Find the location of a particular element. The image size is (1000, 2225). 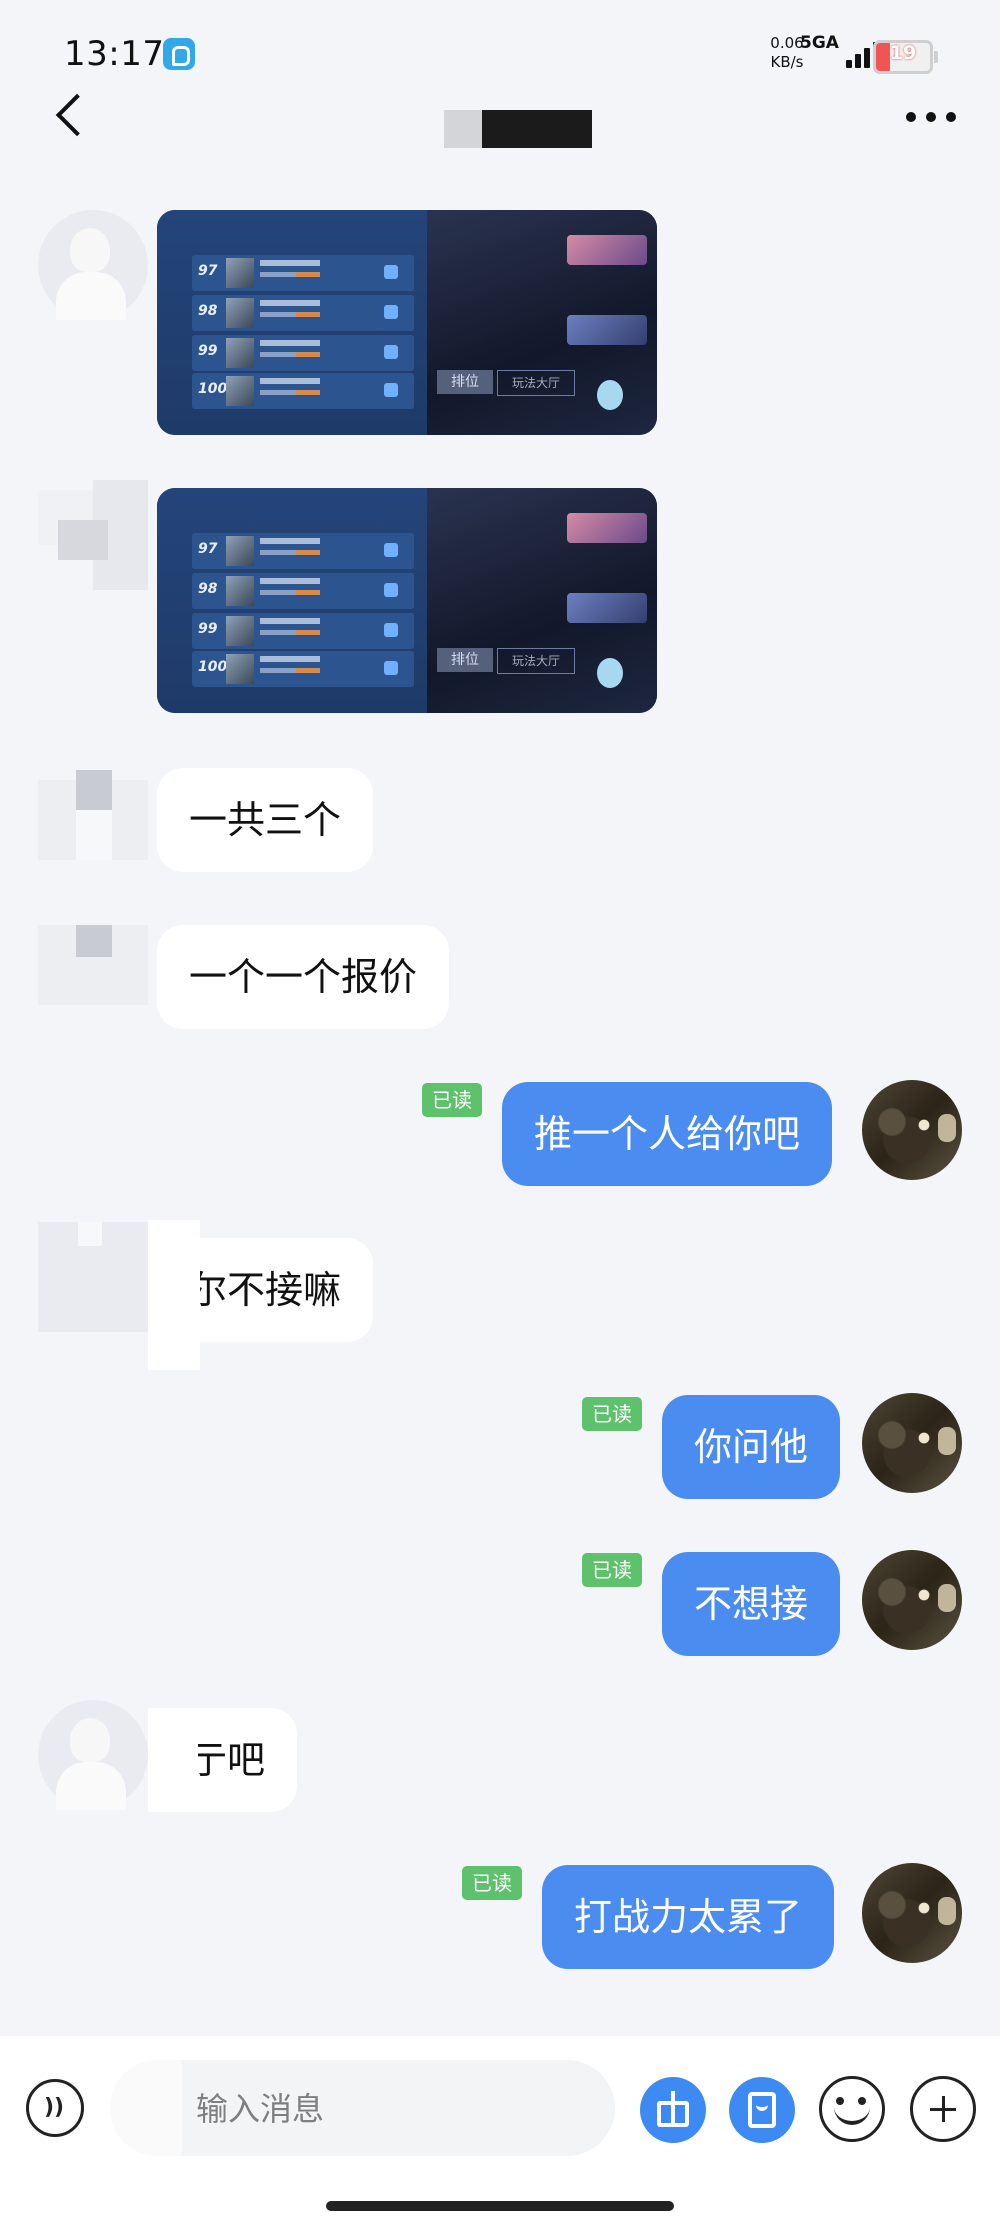

title-redaction is located at coordinates (463, 129).